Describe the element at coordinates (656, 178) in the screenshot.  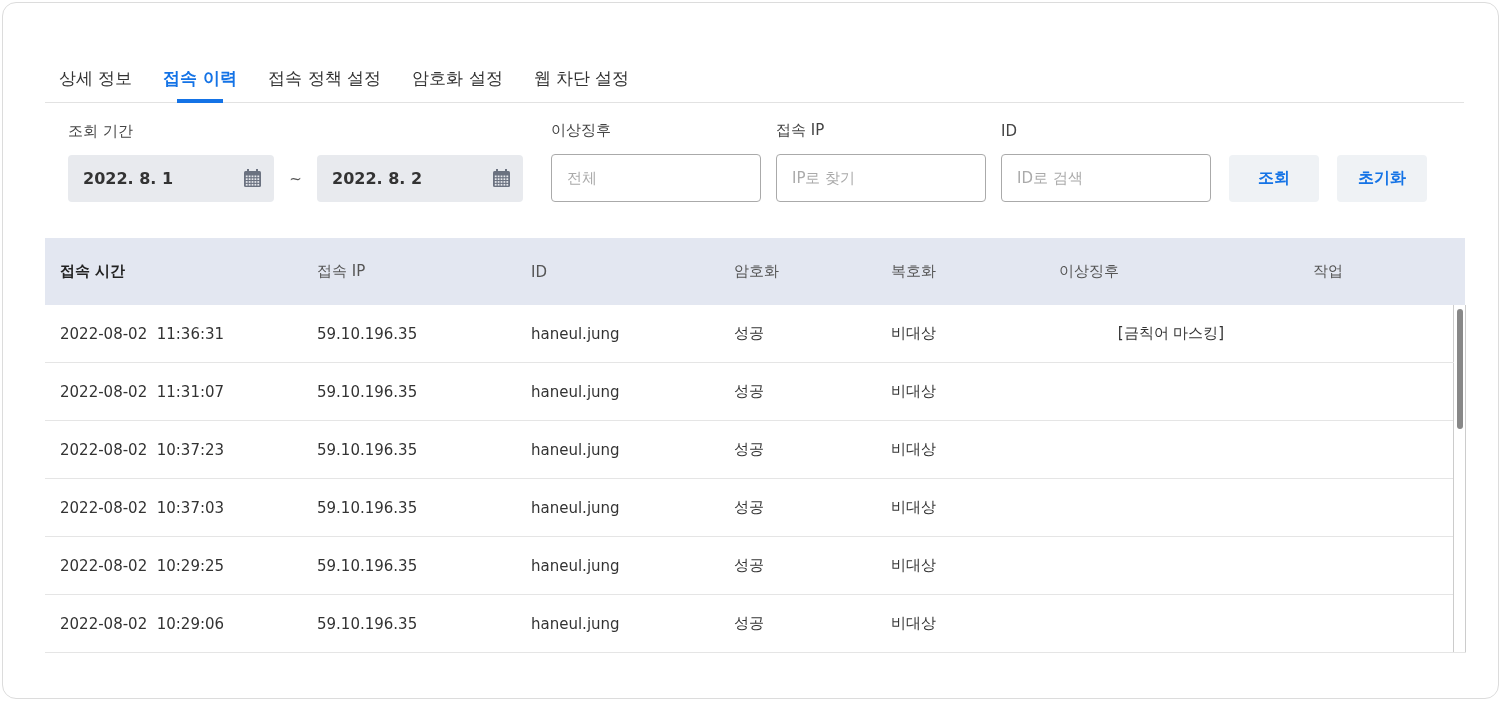
I see `anomaly-field: 전체` at that location.